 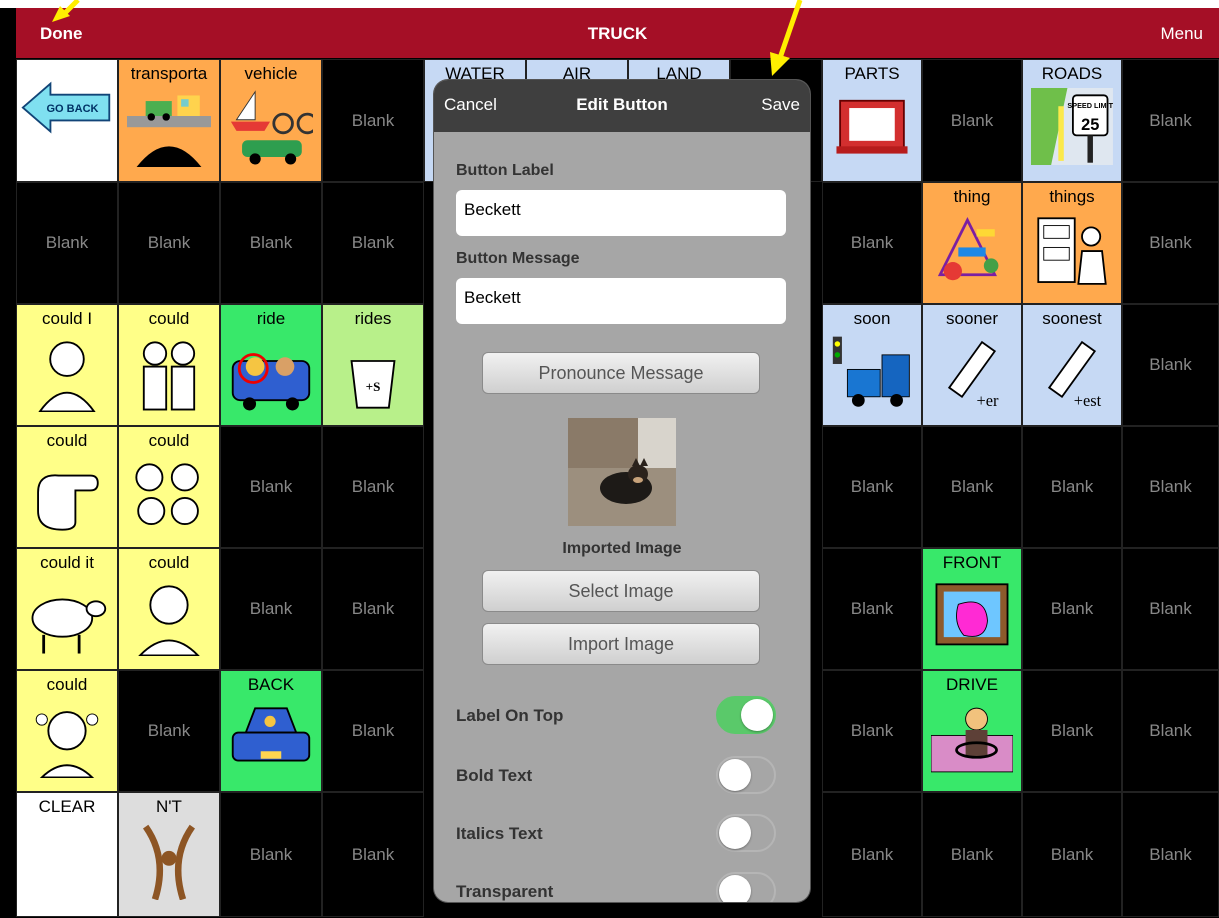 What do you see at coordinates (169, 621) in the screenshot?
I see `boy-face-icon` at bounding box center [169, 621].